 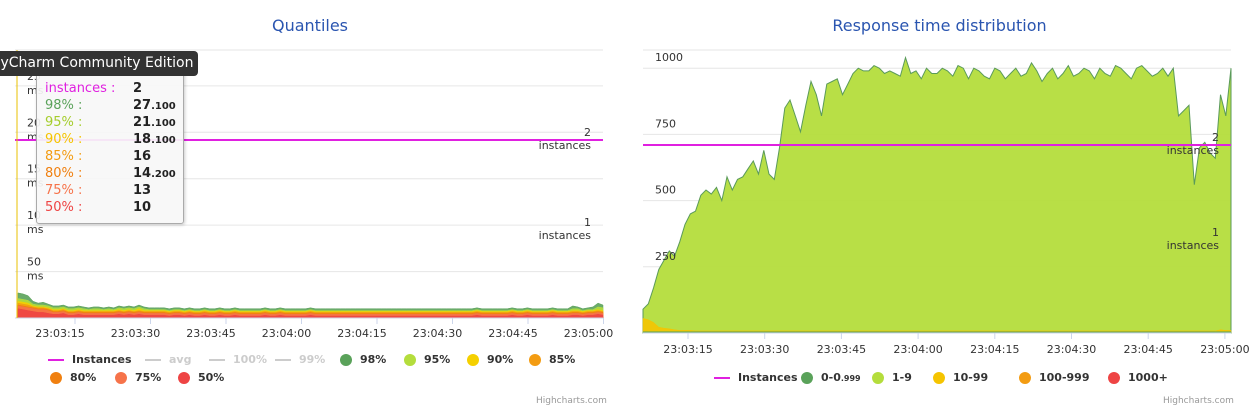 What do you see at coordinates (971, 377) in the screenshot?
I see `legend-label: 10-99` at bounding box center [971, 377].